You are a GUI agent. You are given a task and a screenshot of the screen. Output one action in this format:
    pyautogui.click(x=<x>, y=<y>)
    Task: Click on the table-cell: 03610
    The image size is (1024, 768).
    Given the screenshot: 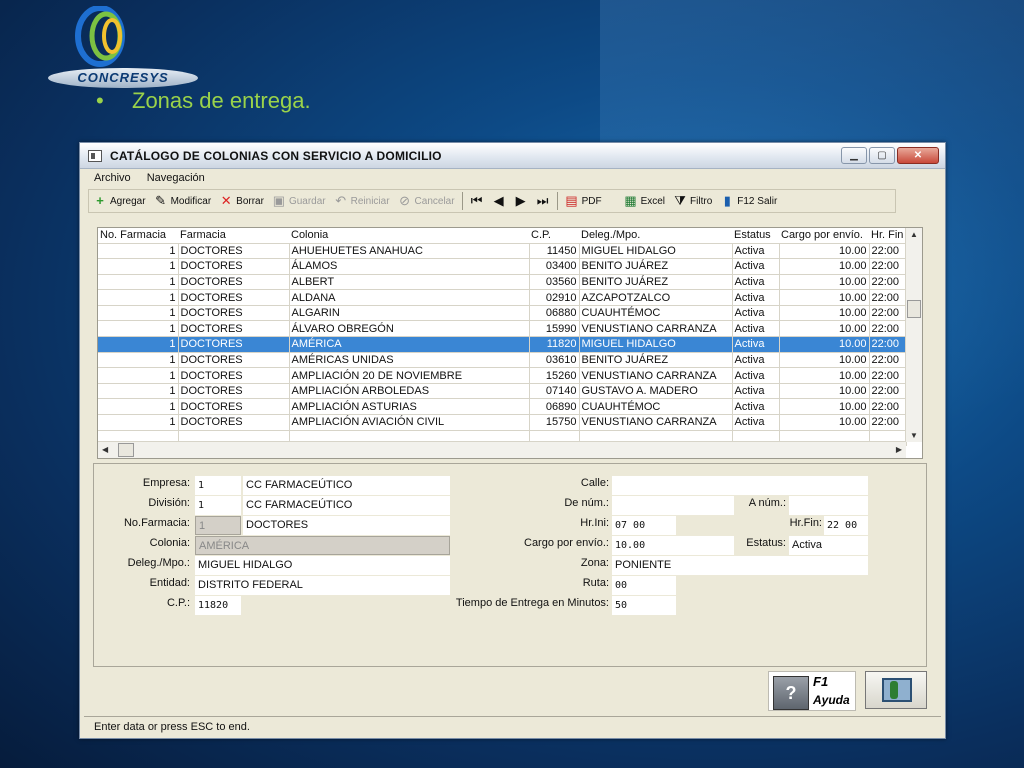 What is the action you would take?
    pyautogui.click(x=554, y=360)
    